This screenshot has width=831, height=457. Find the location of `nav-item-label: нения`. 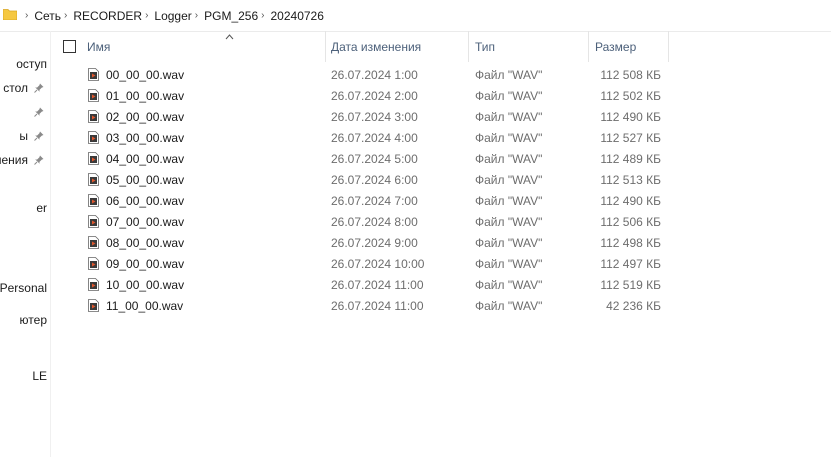

nav-item-label: нения is located at coordinates (14, 160).